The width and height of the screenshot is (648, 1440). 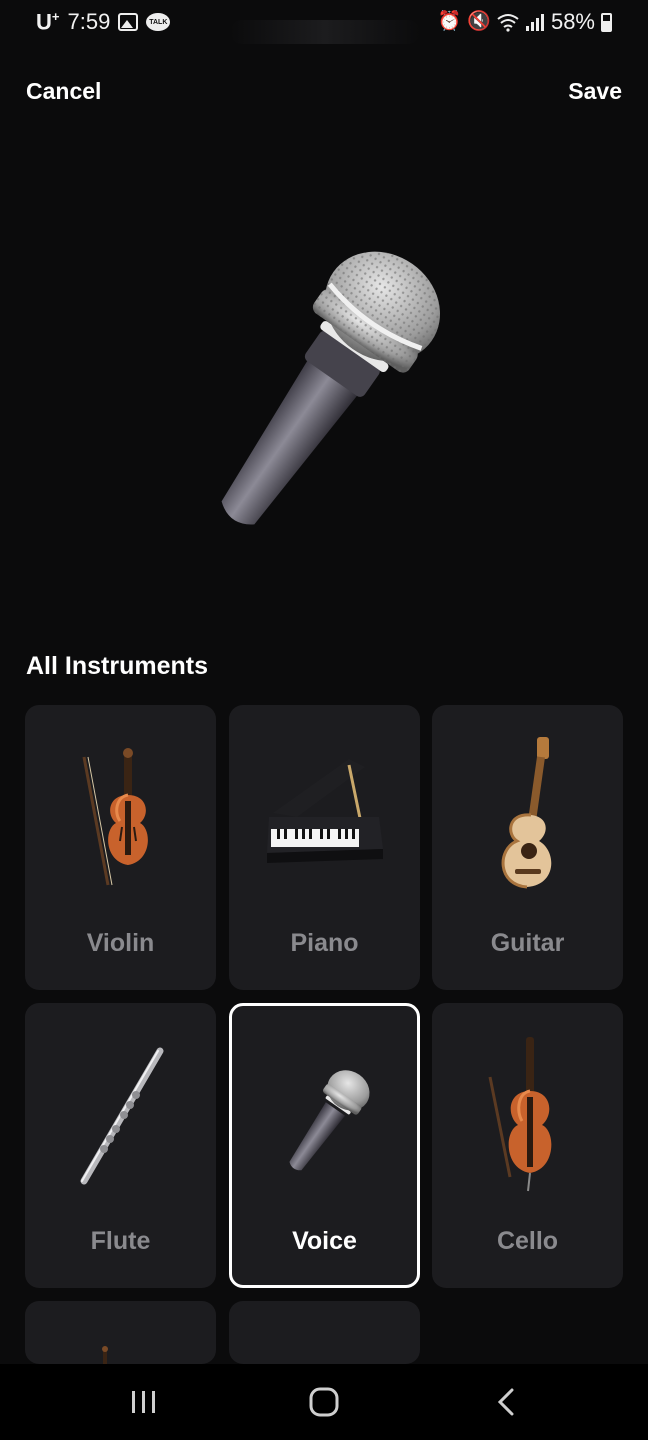 What do you see at coordinates (128, 22) in the screenshot?
I see `gallery-icon` at bounding box center [128, 22].